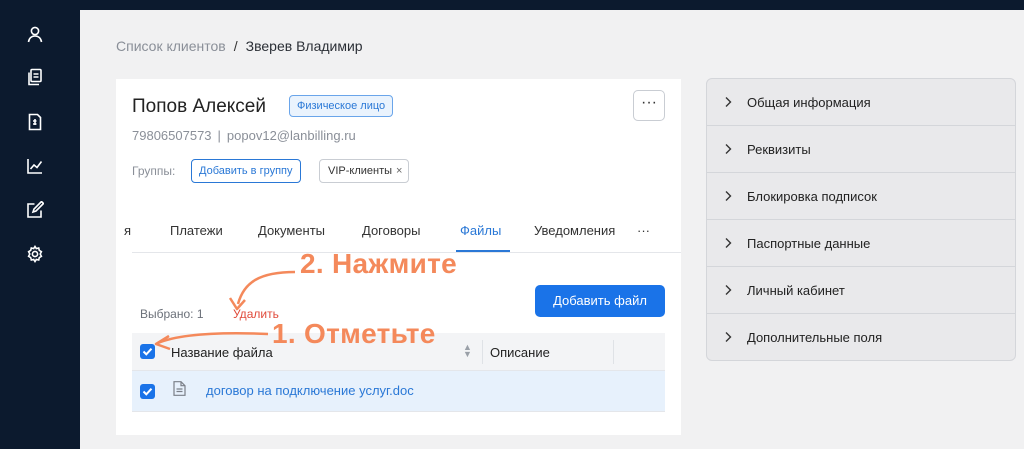  Describe the element at coordinates (35, 122) in the screenshot. I see `invoice-icon` at that location.